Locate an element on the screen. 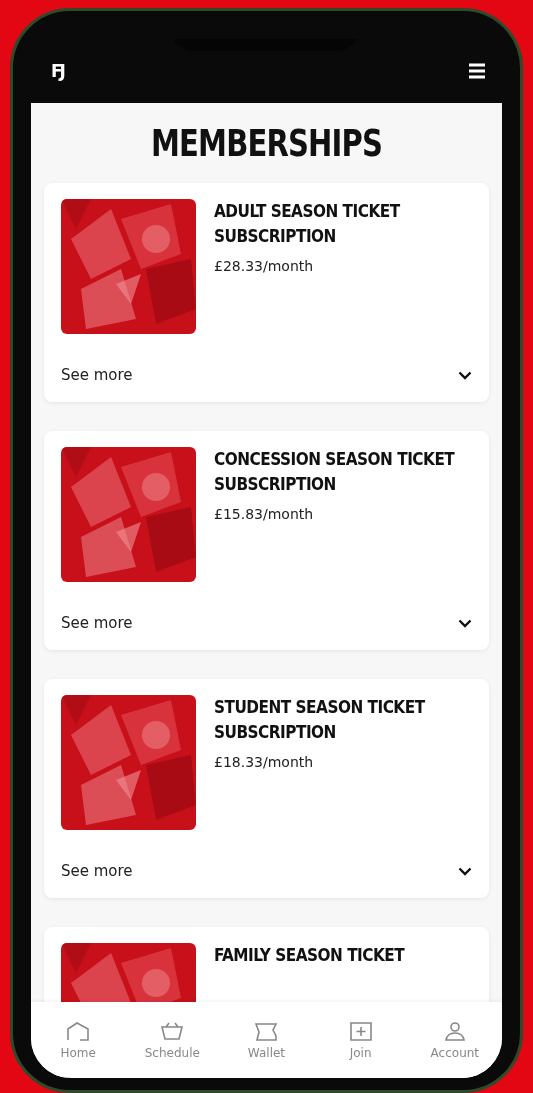 Image resolution: width=533 pixels, height=1093 pixels. nav-tab: Wallet is located at coordinates (266, 1040).